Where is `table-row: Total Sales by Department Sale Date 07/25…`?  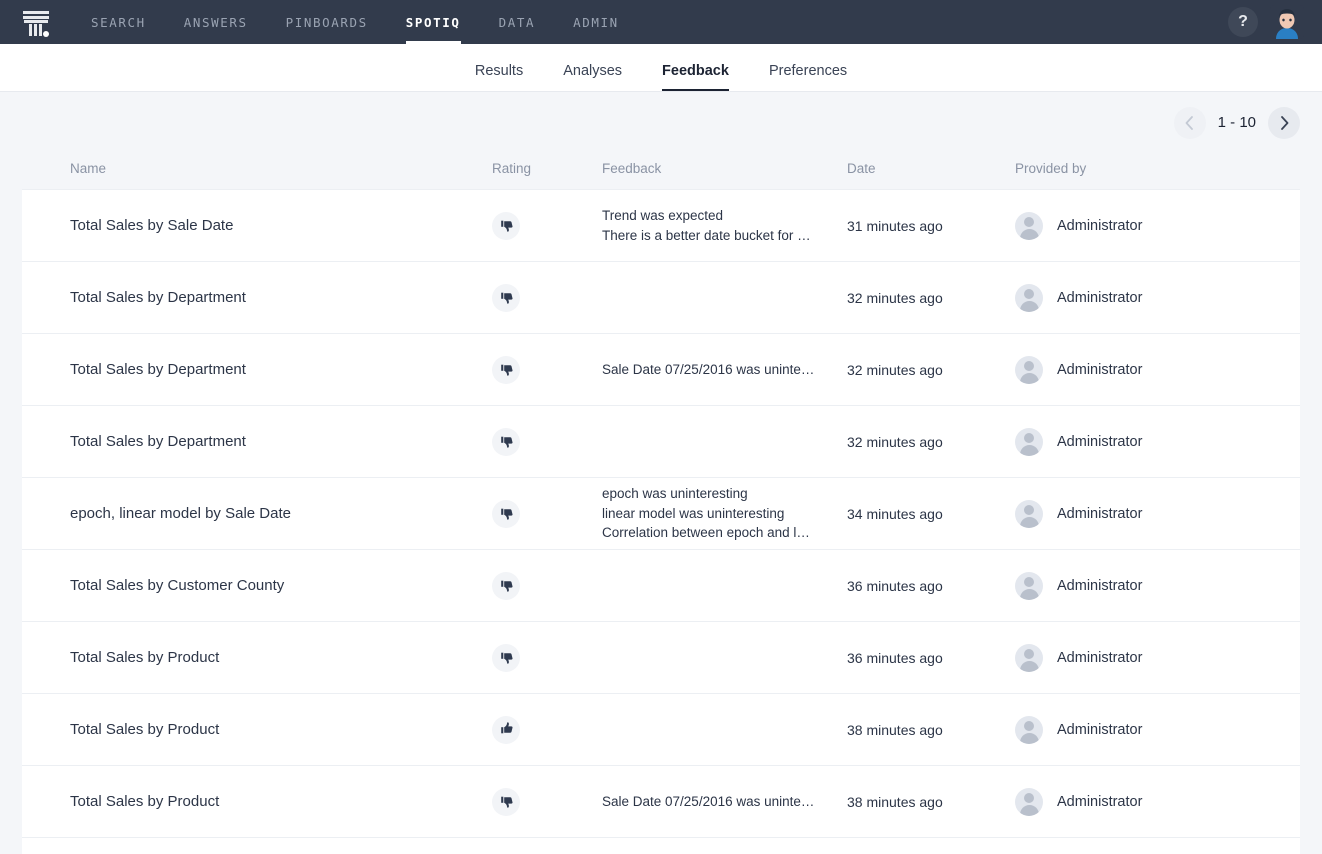 table-row: Total Sales by Department Sale Date 07/25… is located at coordinates (661, 370).